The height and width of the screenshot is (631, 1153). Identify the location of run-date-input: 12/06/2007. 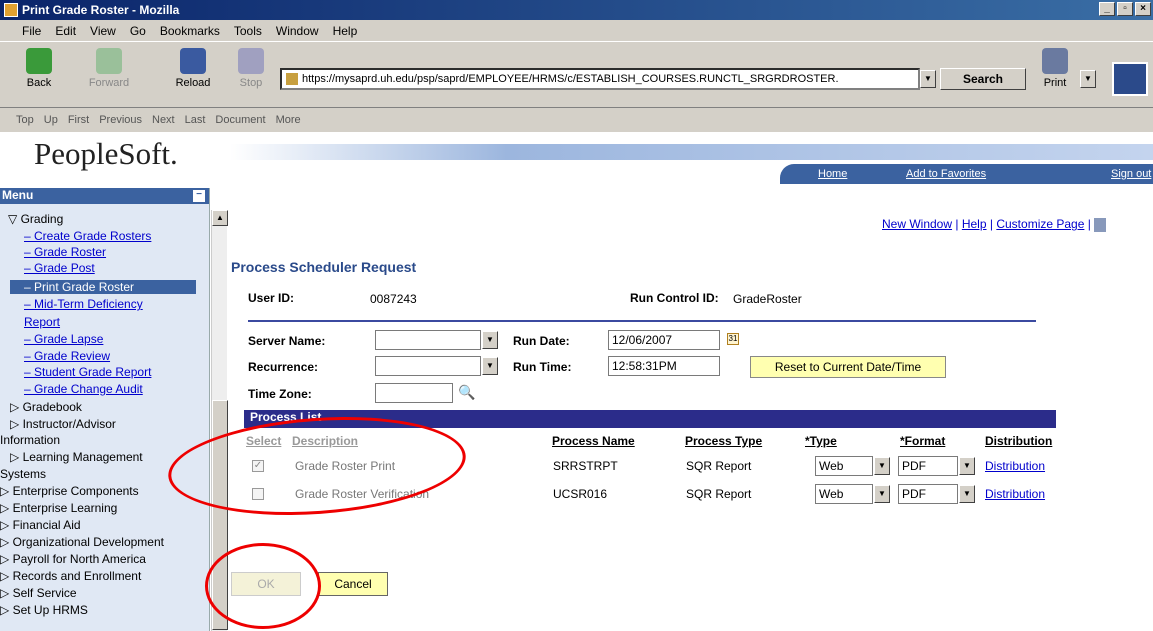
(664, 340).